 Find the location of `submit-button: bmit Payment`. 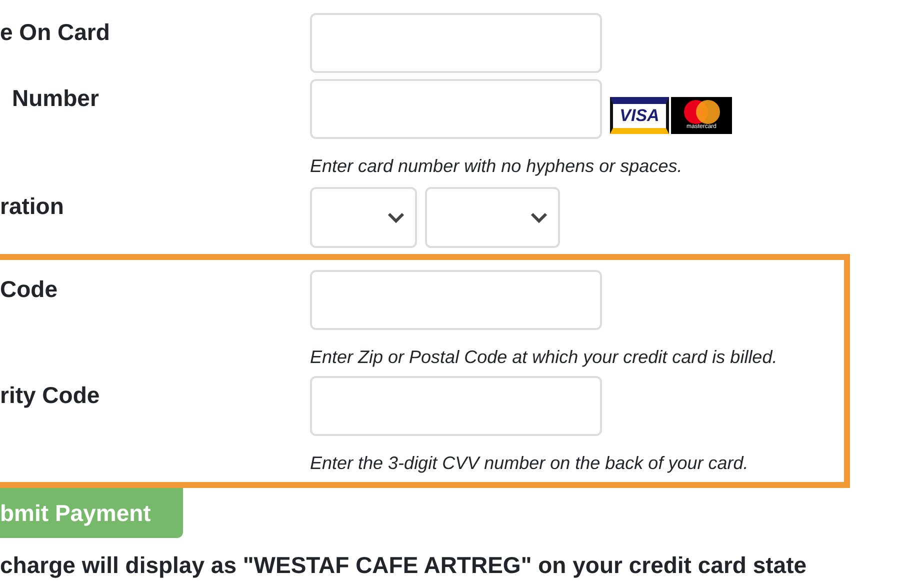

submit-button: bmit Payment is located at coordinates (91, 513).